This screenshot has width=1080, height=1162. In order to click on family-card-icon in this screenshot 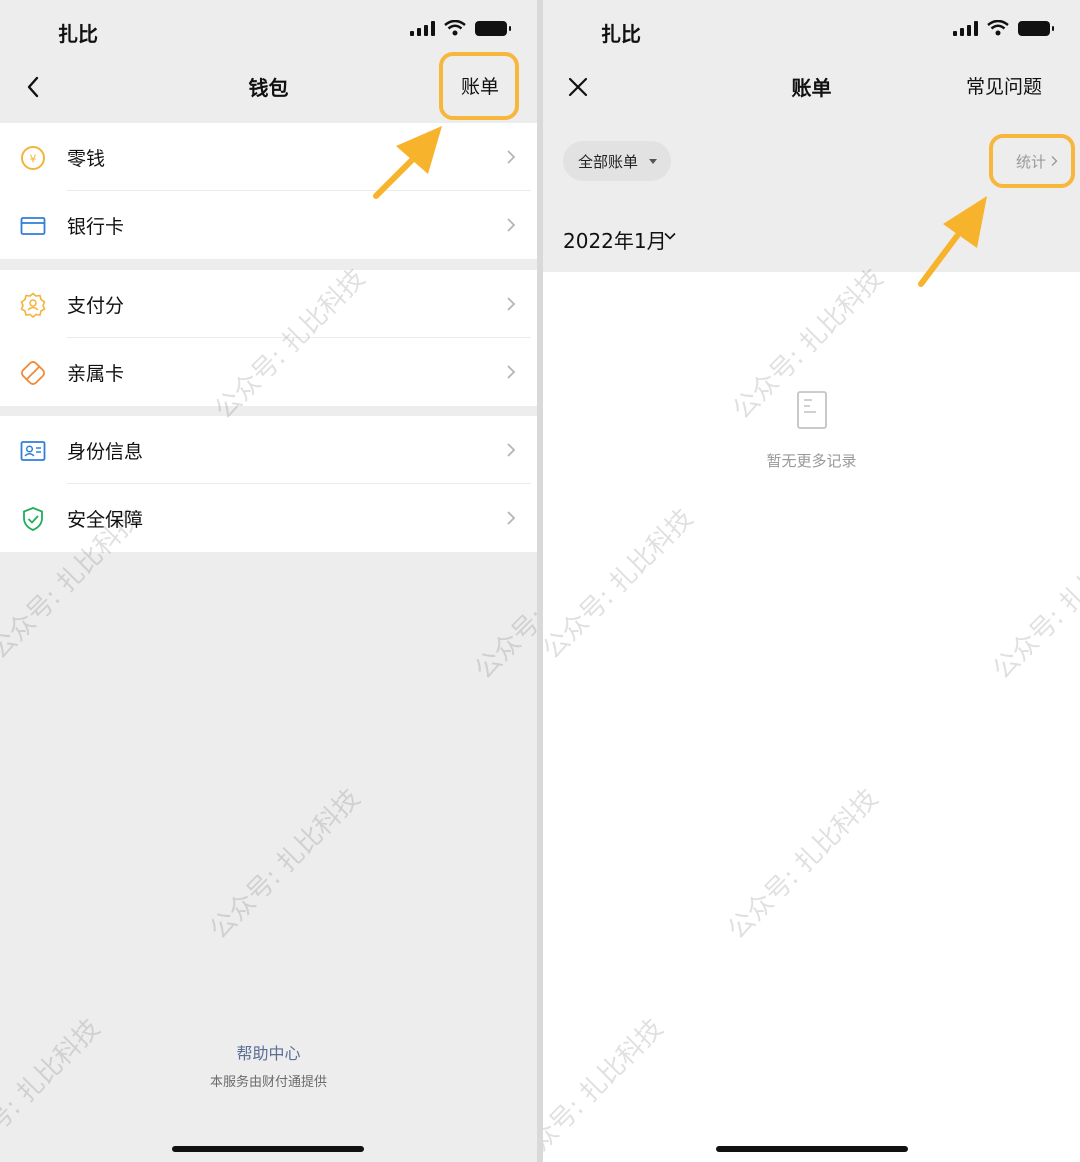, I will do `click(33, 373)`.